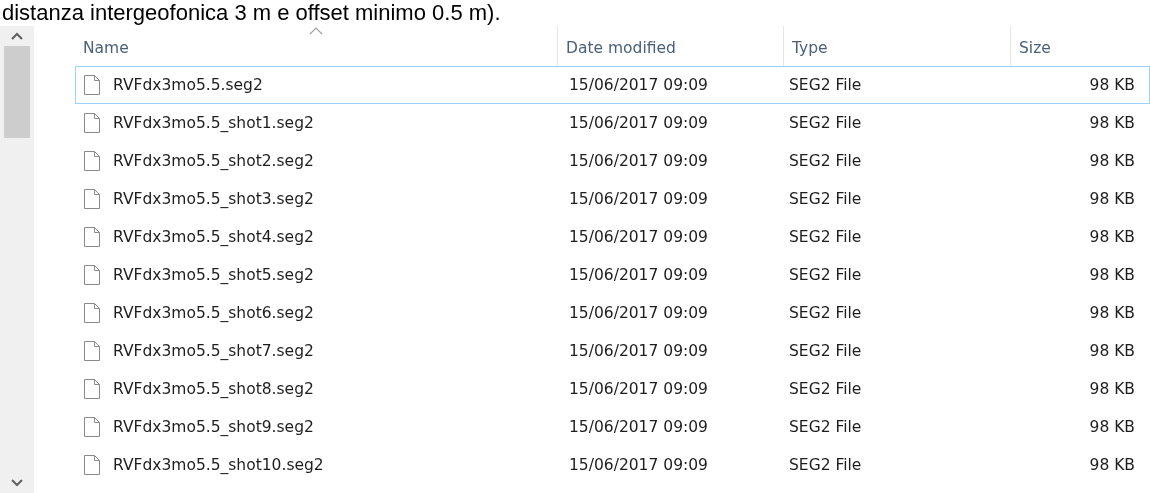 This screenshot has width=1150, height=493. I want to click on file-row: RVFdx3mo5.5_shot7.seg2 15/06/2017 09:09 SEG2 File 98 KB, so click(612, 351).